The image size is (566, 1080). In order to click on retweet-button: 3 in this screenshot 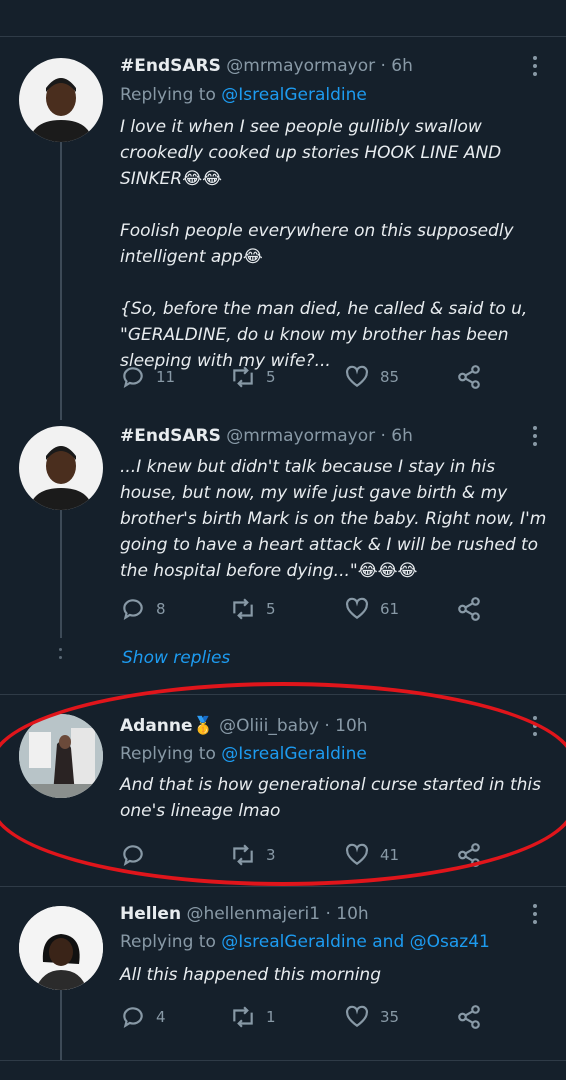, I will do `click(253, 855)`.